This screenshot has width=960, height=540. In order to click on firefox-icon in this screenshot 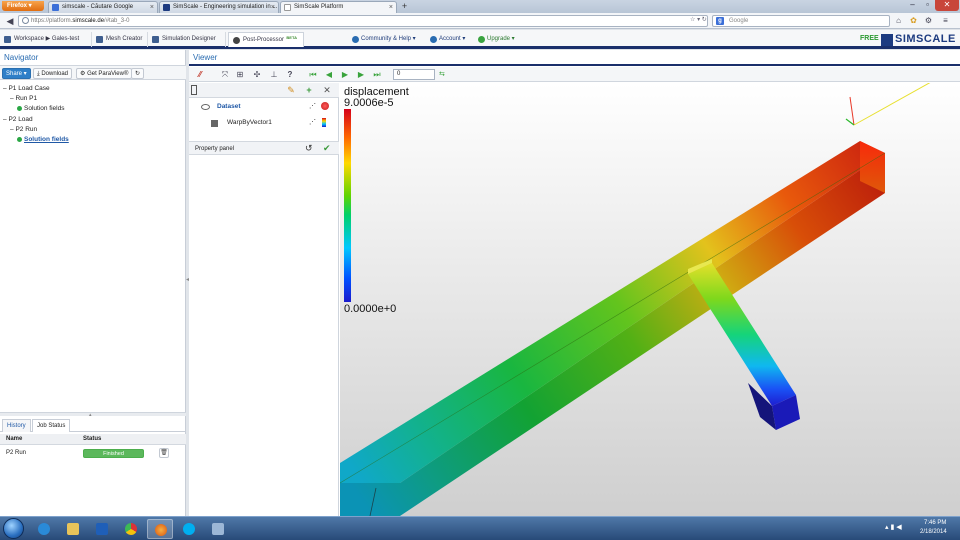, I will do `click(161, 530)`.